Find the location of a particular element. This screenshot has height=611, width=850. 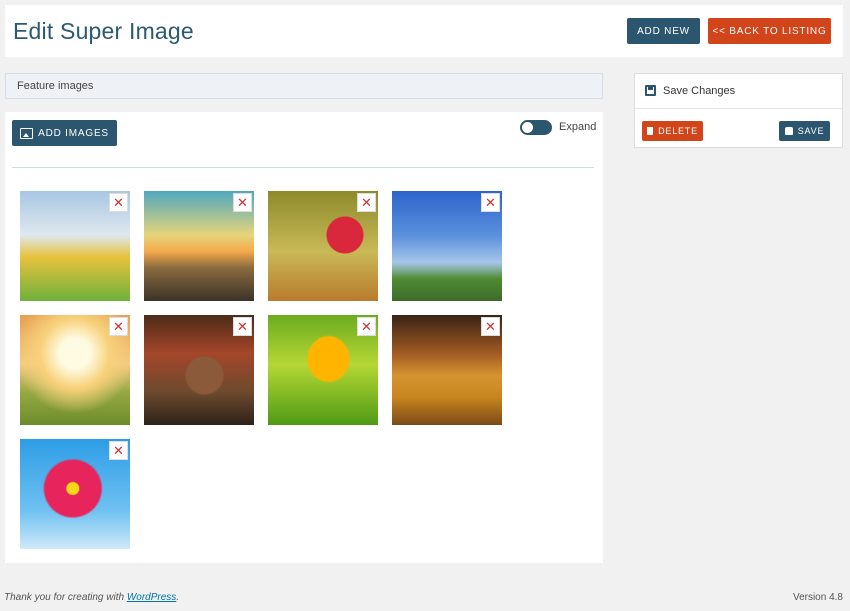

add-images-button: ADD IMAGES is located at coordinates (64, 133).